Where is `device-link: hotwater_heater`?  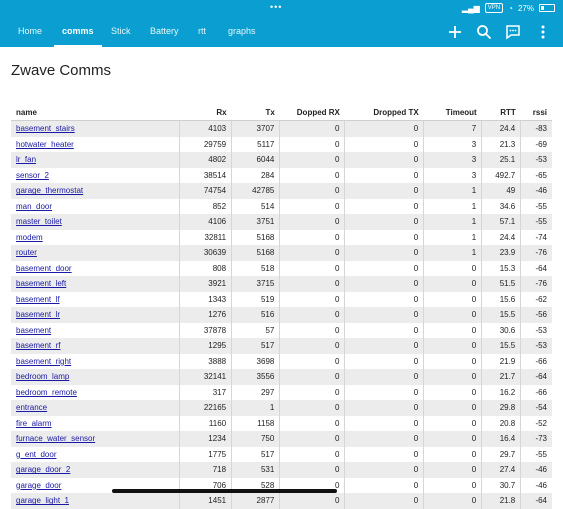
device-link: hotwater_heater is located at coordinates (45, 144).